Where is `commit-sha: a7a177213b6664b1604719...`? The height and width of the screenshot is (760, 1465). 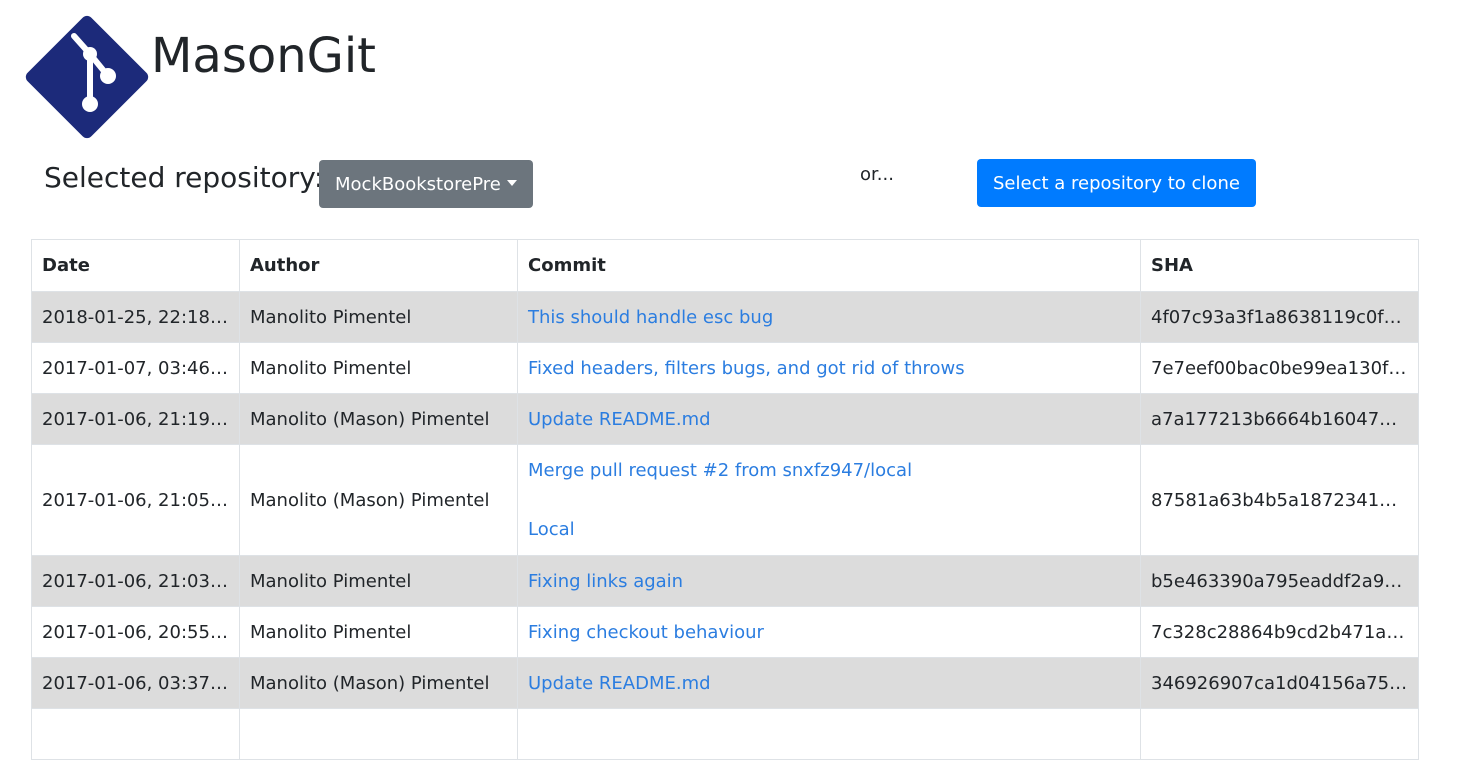 commit-sha: a7a177213b6664b1604719... is located at coordinates (1279, 419).